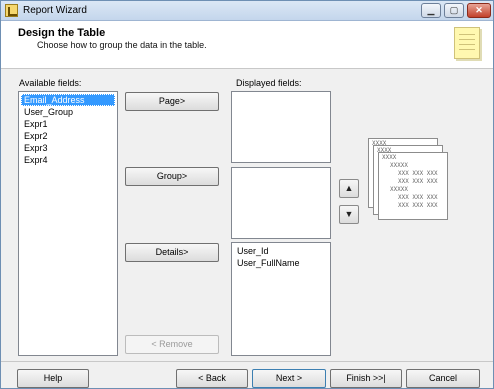  I want to click on help-button: Help, so click(53, 378).